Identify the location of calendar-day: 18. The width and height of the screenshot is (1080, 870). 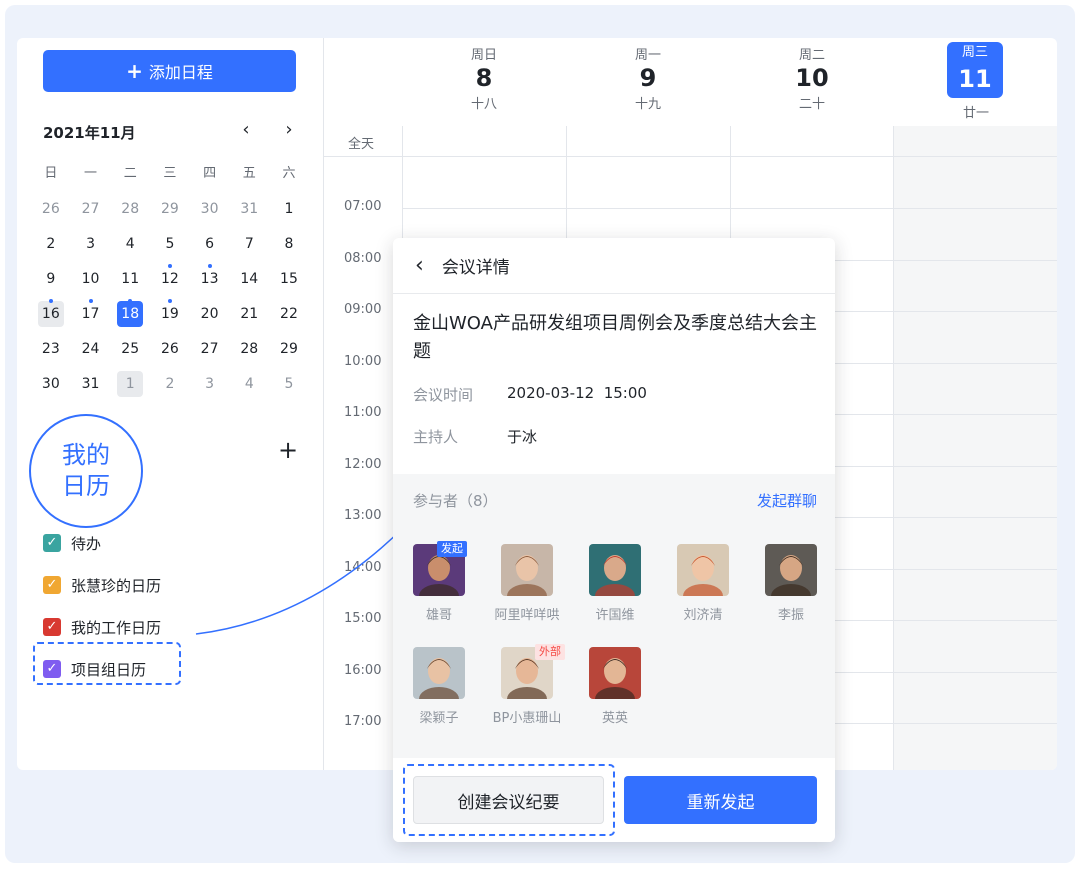
(130, 313).